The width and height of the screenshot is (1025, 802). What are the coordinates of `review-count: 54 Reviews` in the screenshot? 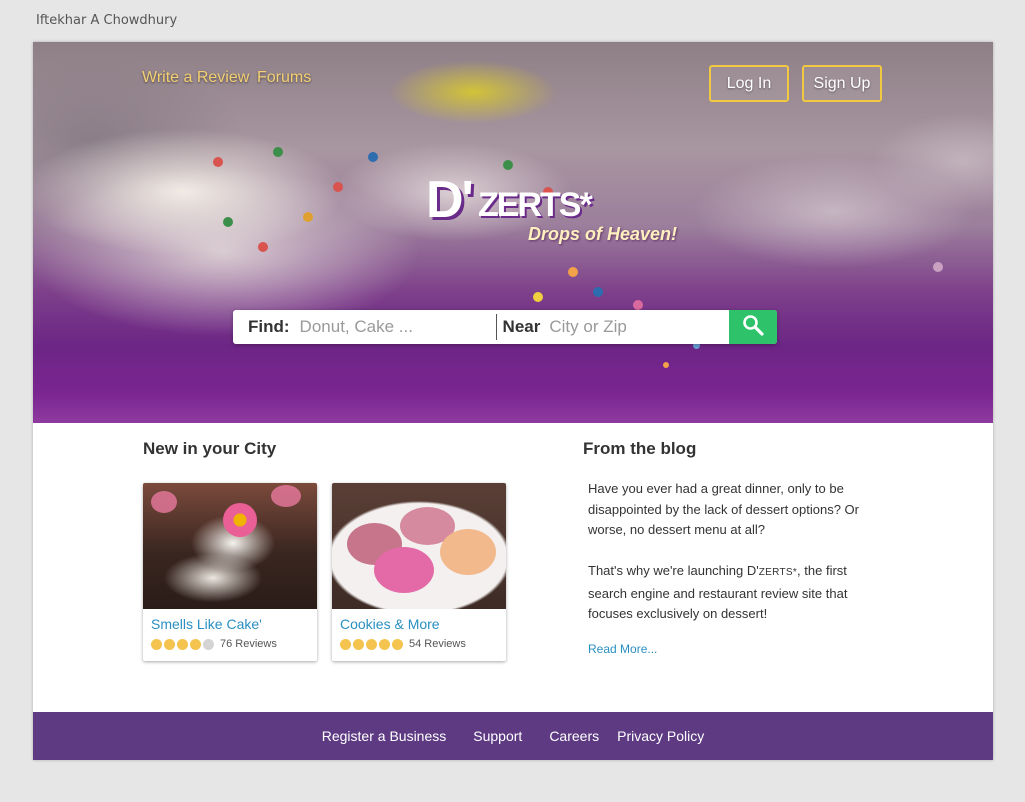 It's located at (437, 644).